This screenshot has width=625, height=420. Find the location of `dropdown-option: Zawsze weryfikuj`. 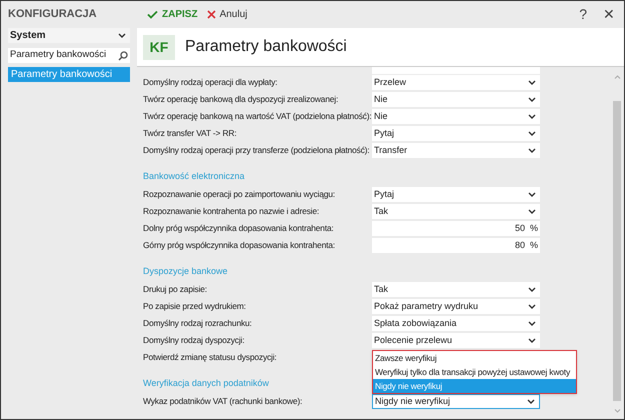

dropdown-option: Zawsze weryfikuj is located at coordinates (474, 358).